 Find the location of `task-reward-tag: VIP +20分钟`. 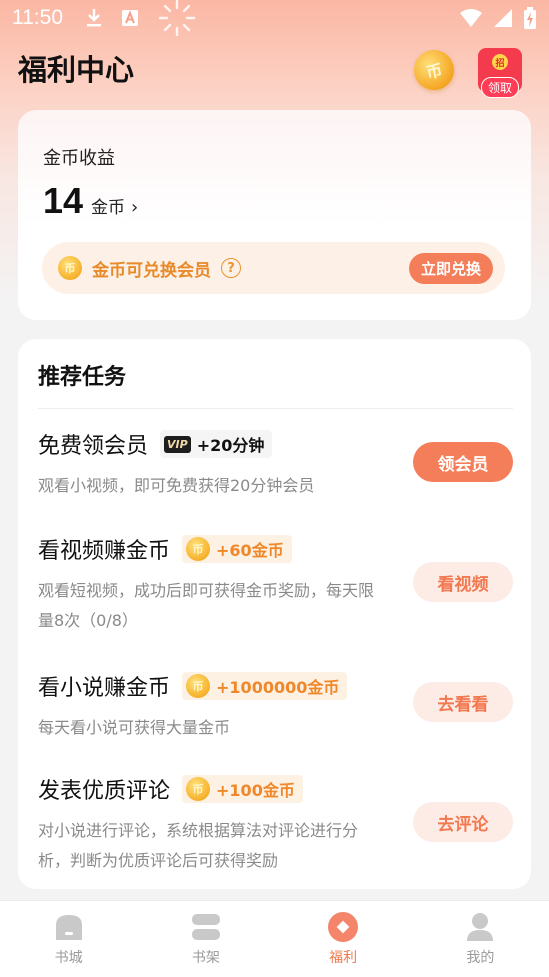

task-reward-tag: VIP +20分钟 is located at coordinates (216, 444).